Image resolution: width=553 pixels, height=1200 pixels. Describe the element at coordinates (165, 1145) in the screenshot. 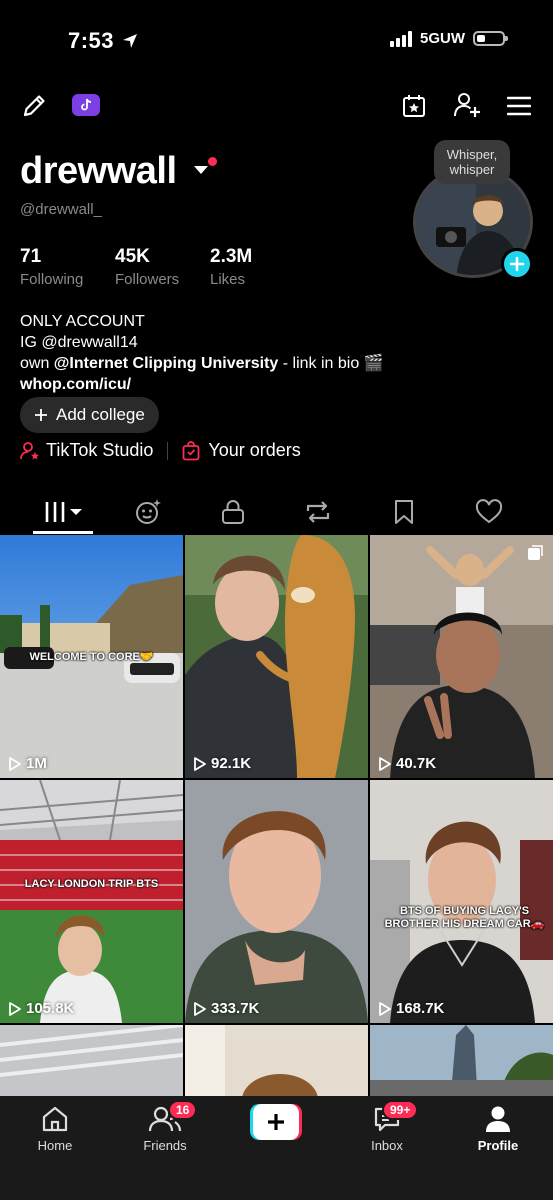

I see `nav-friends-label: Friends` at that location.